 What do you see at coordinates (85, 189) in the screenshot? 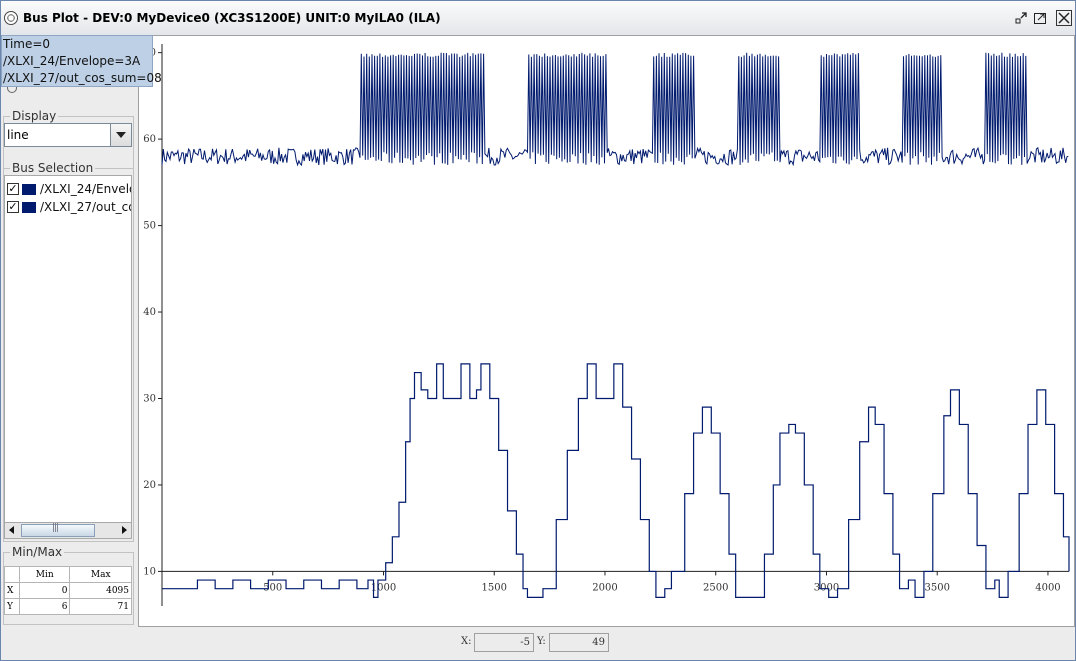
I see `bus-name: /XLXI_24/Envelope` at bounding box center [85, 189].